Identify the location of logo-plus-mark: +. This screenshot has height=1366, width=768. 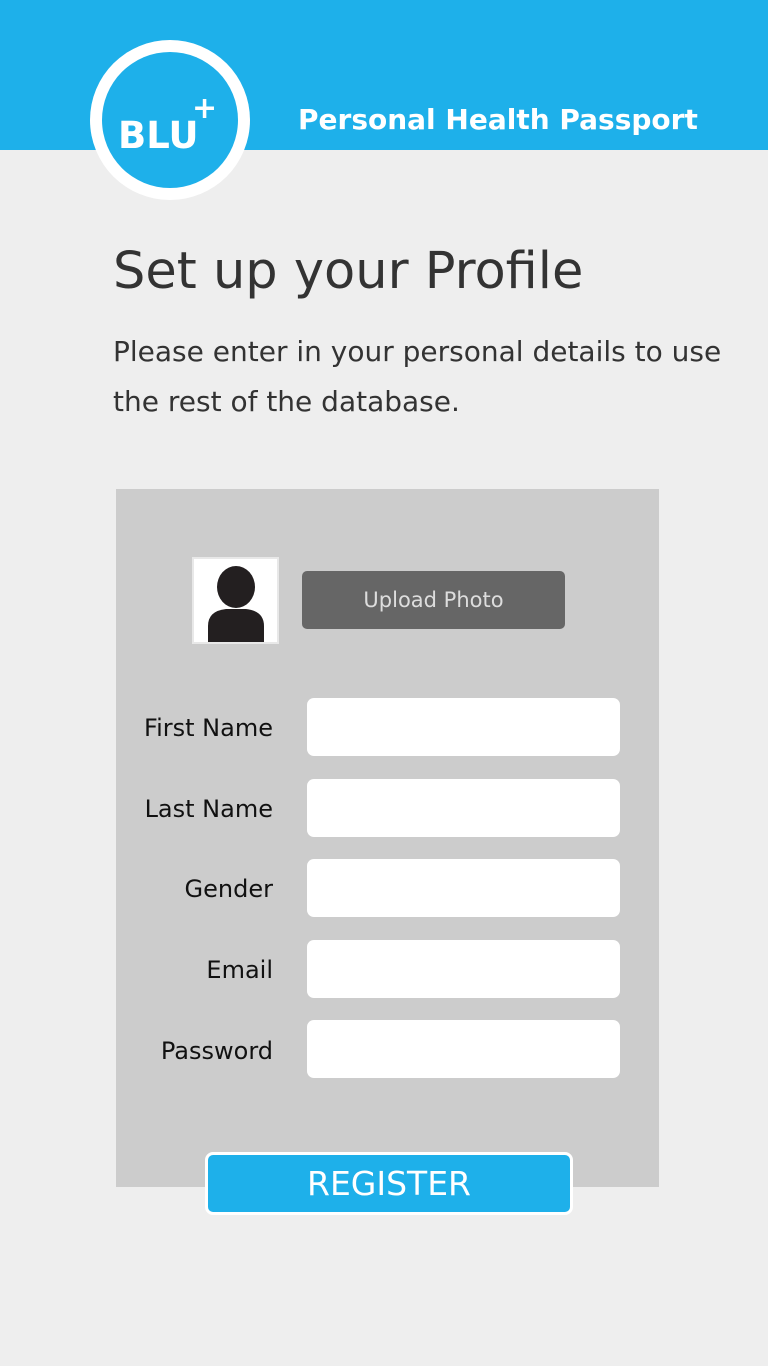
(205, 108).